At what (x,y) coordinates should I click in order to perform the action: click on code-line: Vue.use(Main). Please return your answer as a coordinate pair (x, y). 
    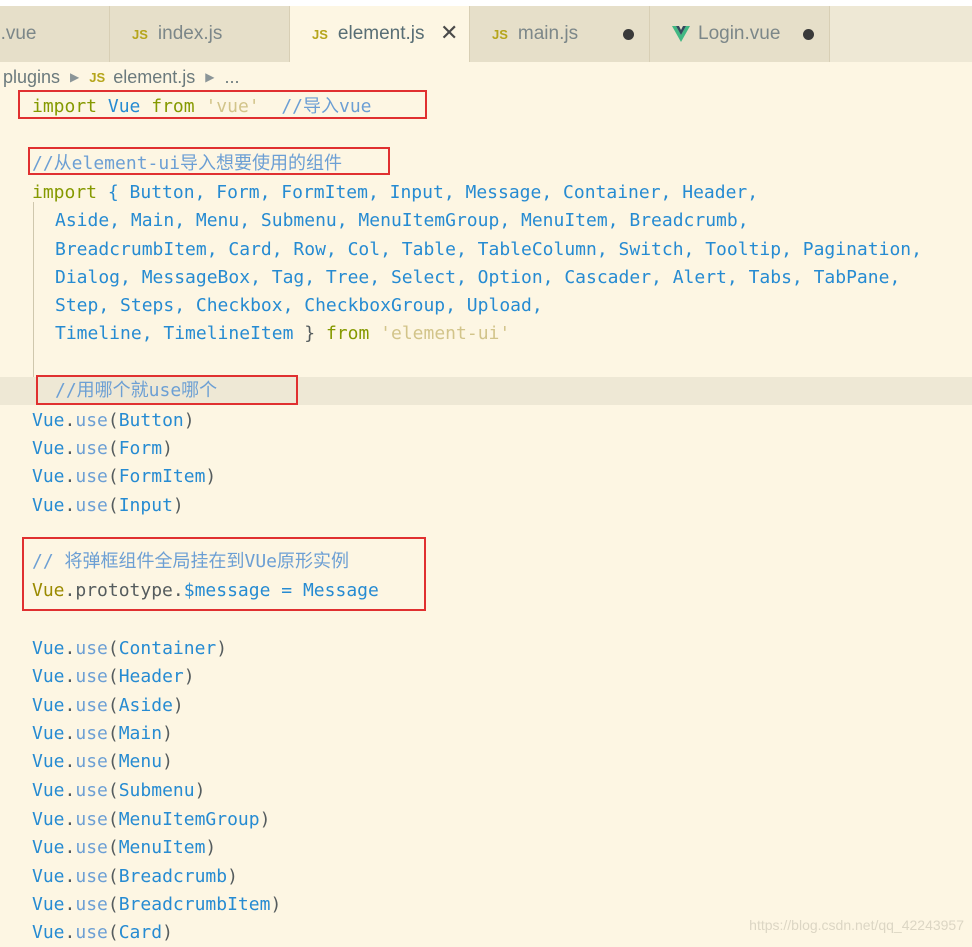
    Looking at the image, I should click on (102, 733).